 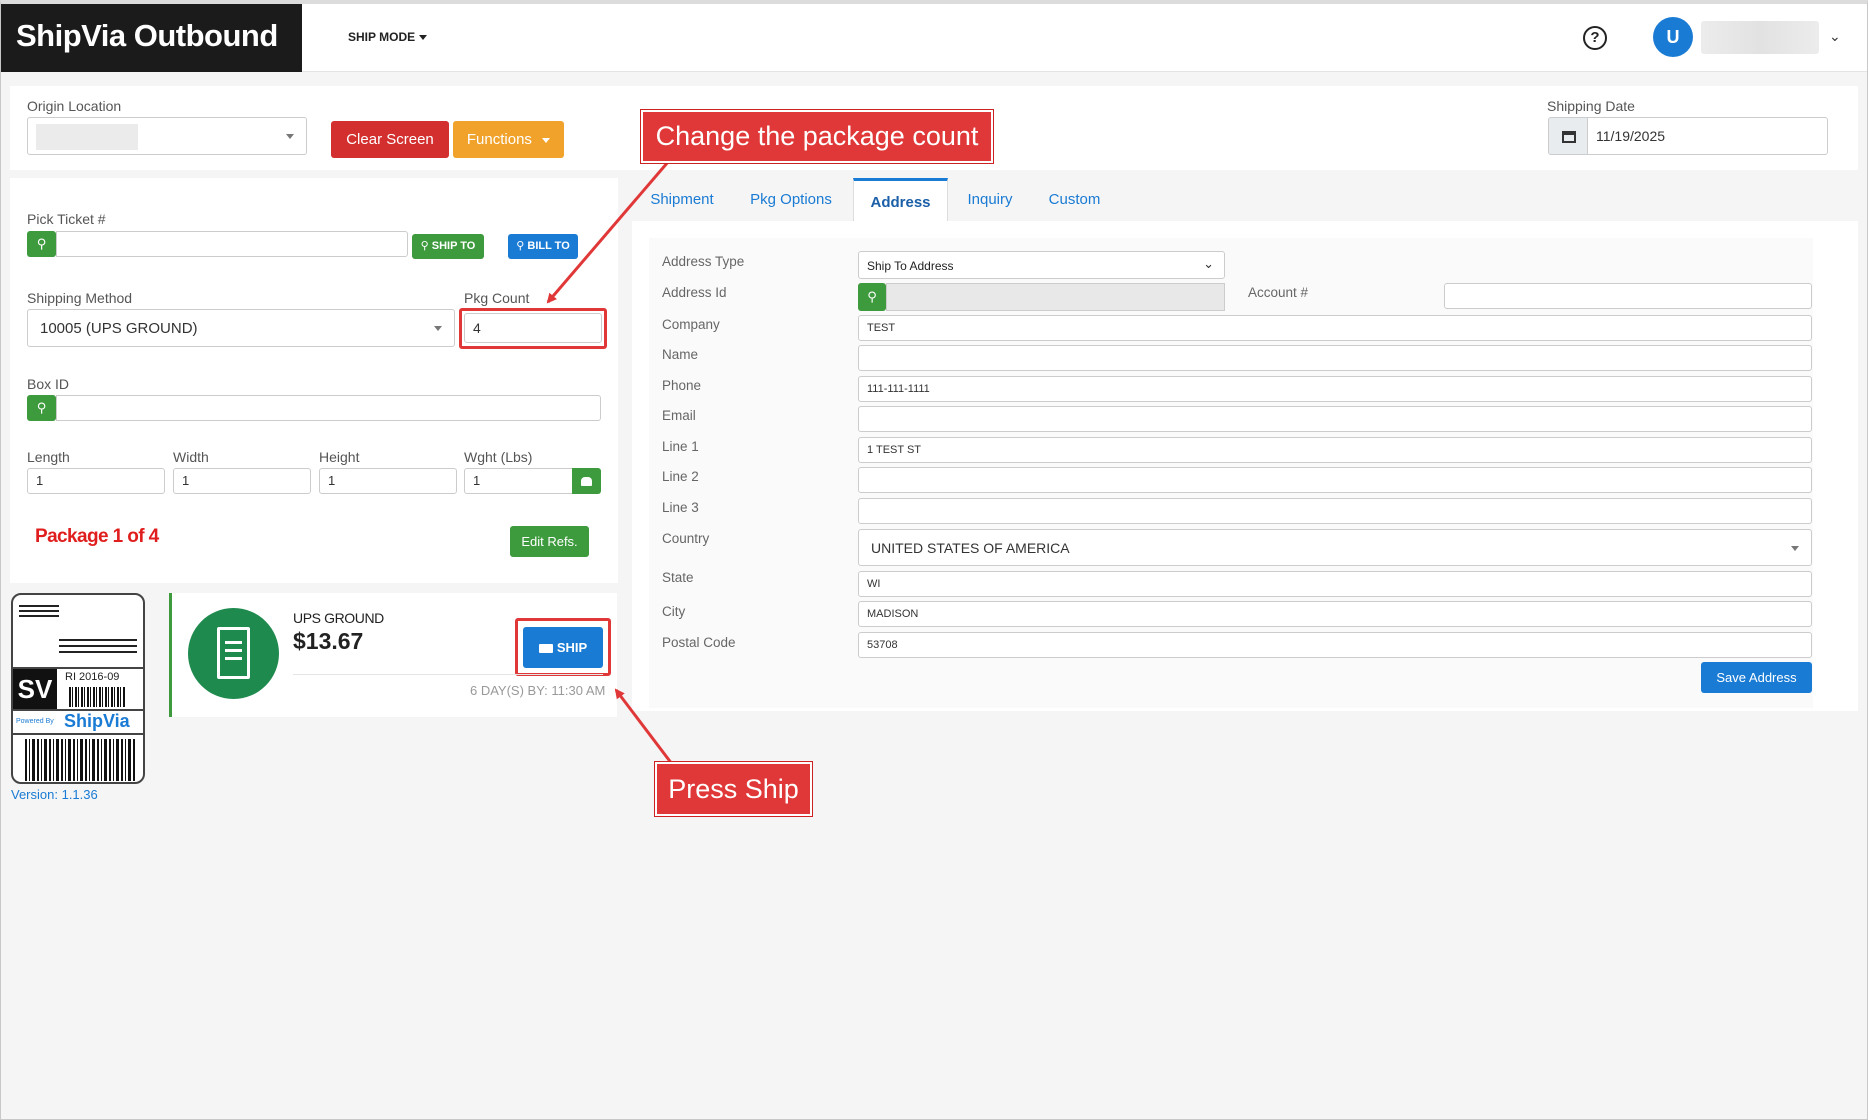 I want to click on arrow-to-ship-button, so click(x=644, y=726).